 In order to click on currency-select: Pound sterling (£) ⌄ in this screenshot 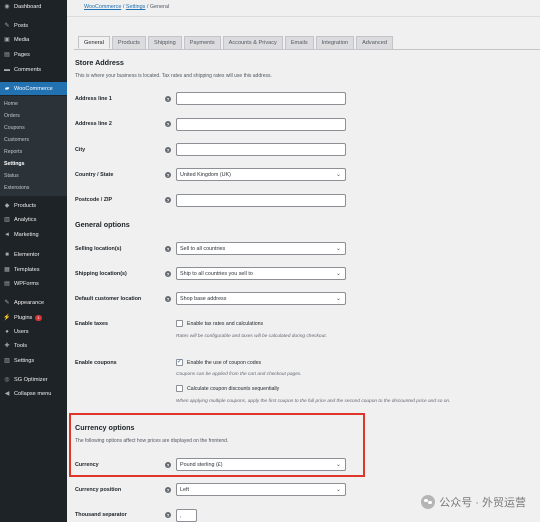, I will do `click(261, 464)`.